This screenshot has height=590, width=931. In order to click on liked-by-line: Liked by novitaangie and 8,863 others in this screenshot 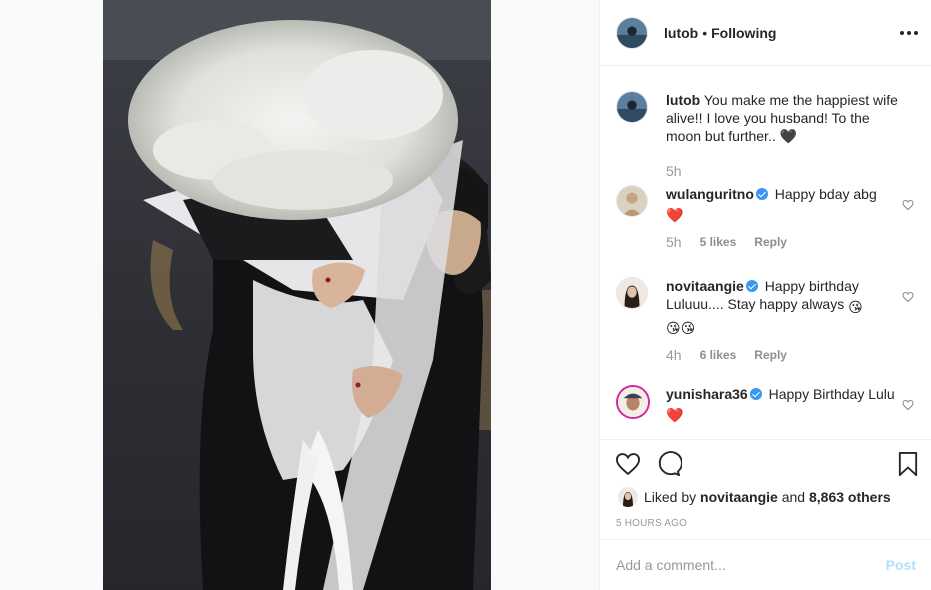, I will do `click(754, 497)`.